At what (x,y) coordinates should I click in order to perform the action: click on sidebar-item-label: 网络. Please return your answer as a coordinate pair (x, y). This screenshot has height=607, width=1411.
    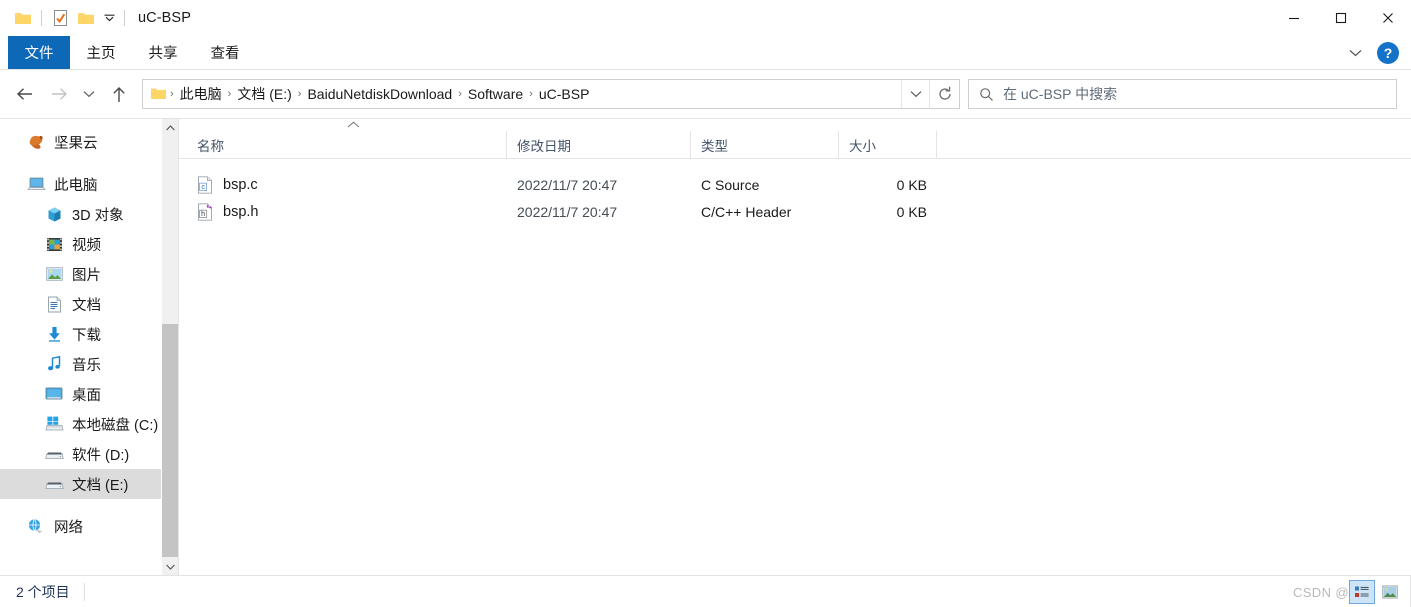
    Looking at the image, I should click on (68, 527).